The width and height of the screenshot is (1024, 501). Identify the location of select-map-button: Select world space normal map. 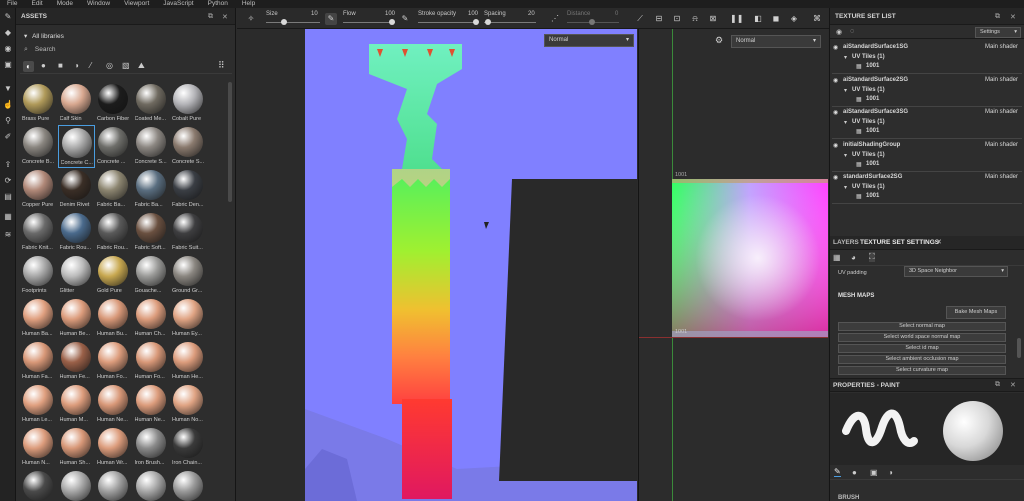
(922, 337).